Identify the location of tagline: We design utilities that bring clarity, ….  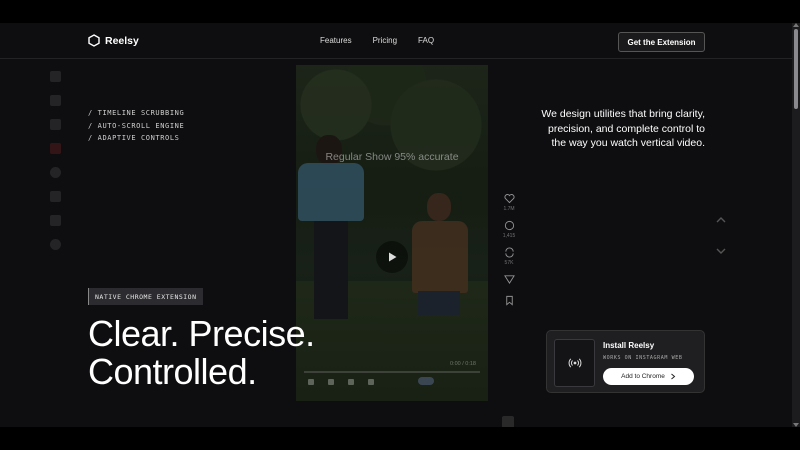
(623, 128).